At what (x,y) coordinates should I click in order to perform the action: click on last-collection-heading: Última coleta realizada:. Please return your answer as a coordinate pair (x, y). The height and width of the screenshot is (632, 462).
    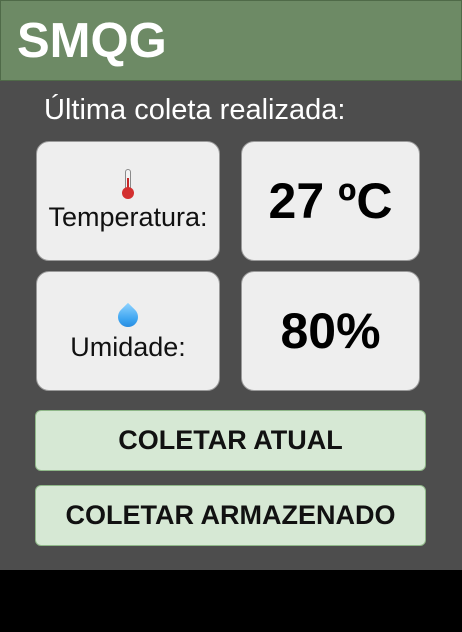
    Looking at the image, I should click on (195, 110).